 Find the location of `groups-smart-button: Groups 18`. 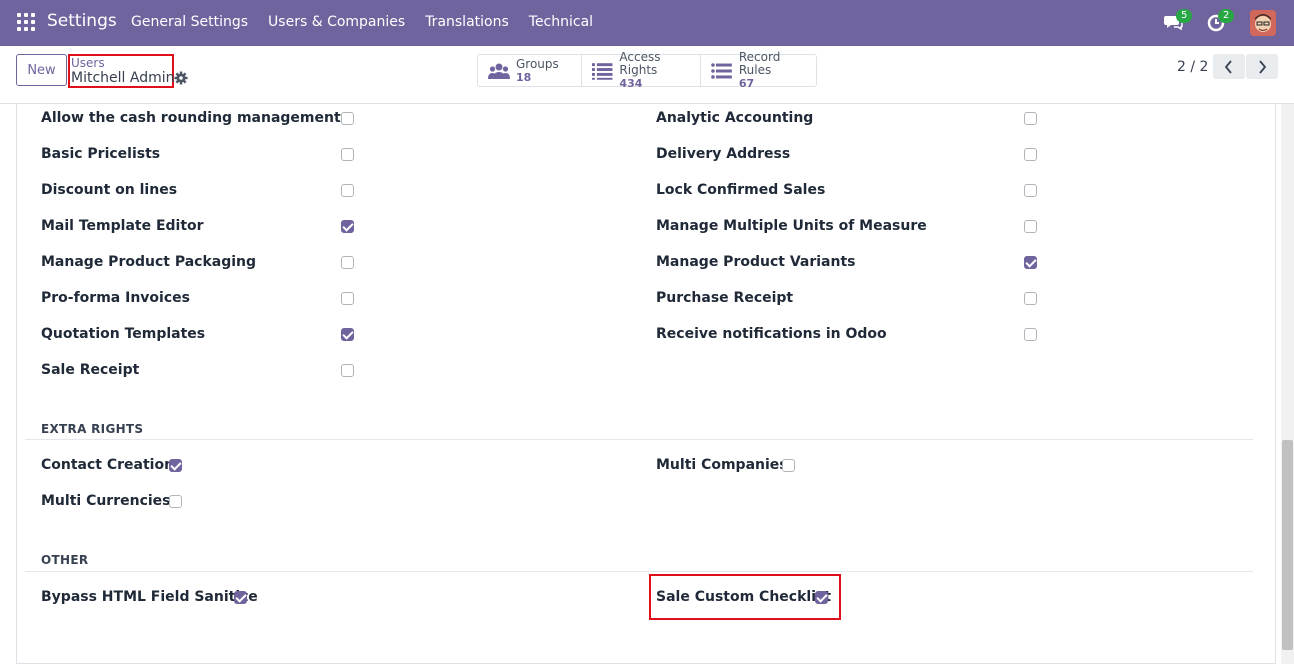

groups-smart-button: Groups 18 is located at coordinates (530, 70).